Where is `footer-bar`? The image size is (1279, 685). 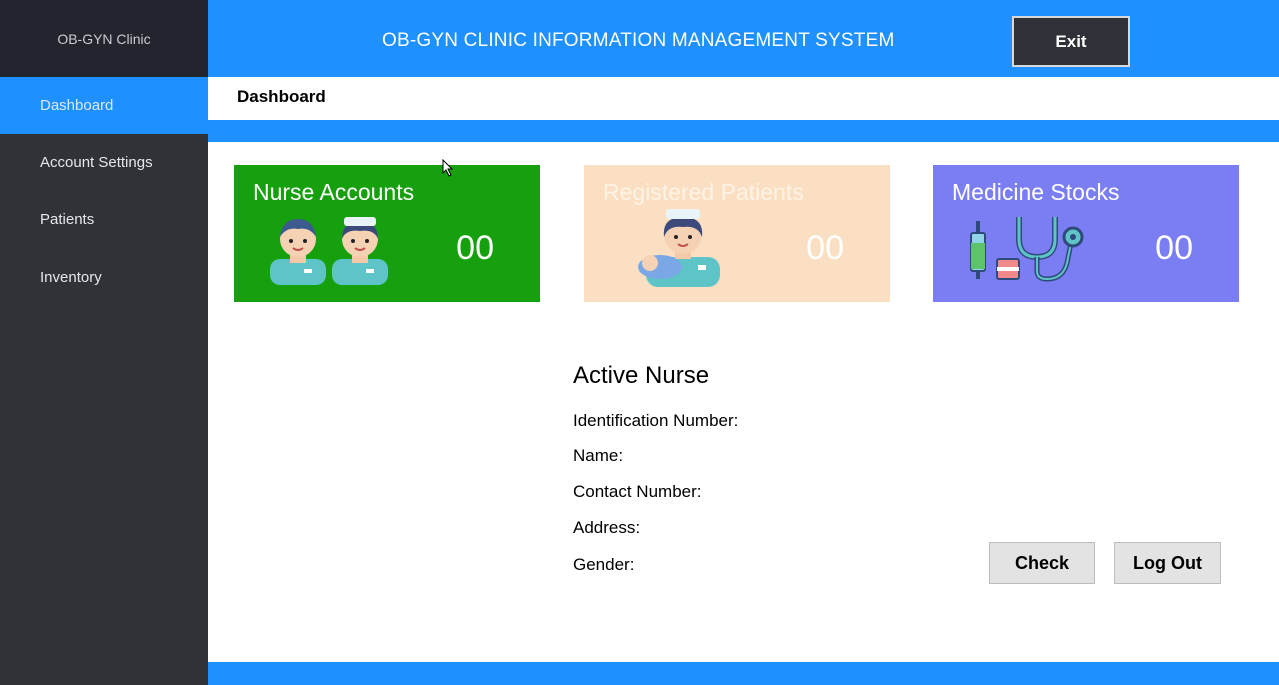 footer-bar is located at coordinates (743, 673).